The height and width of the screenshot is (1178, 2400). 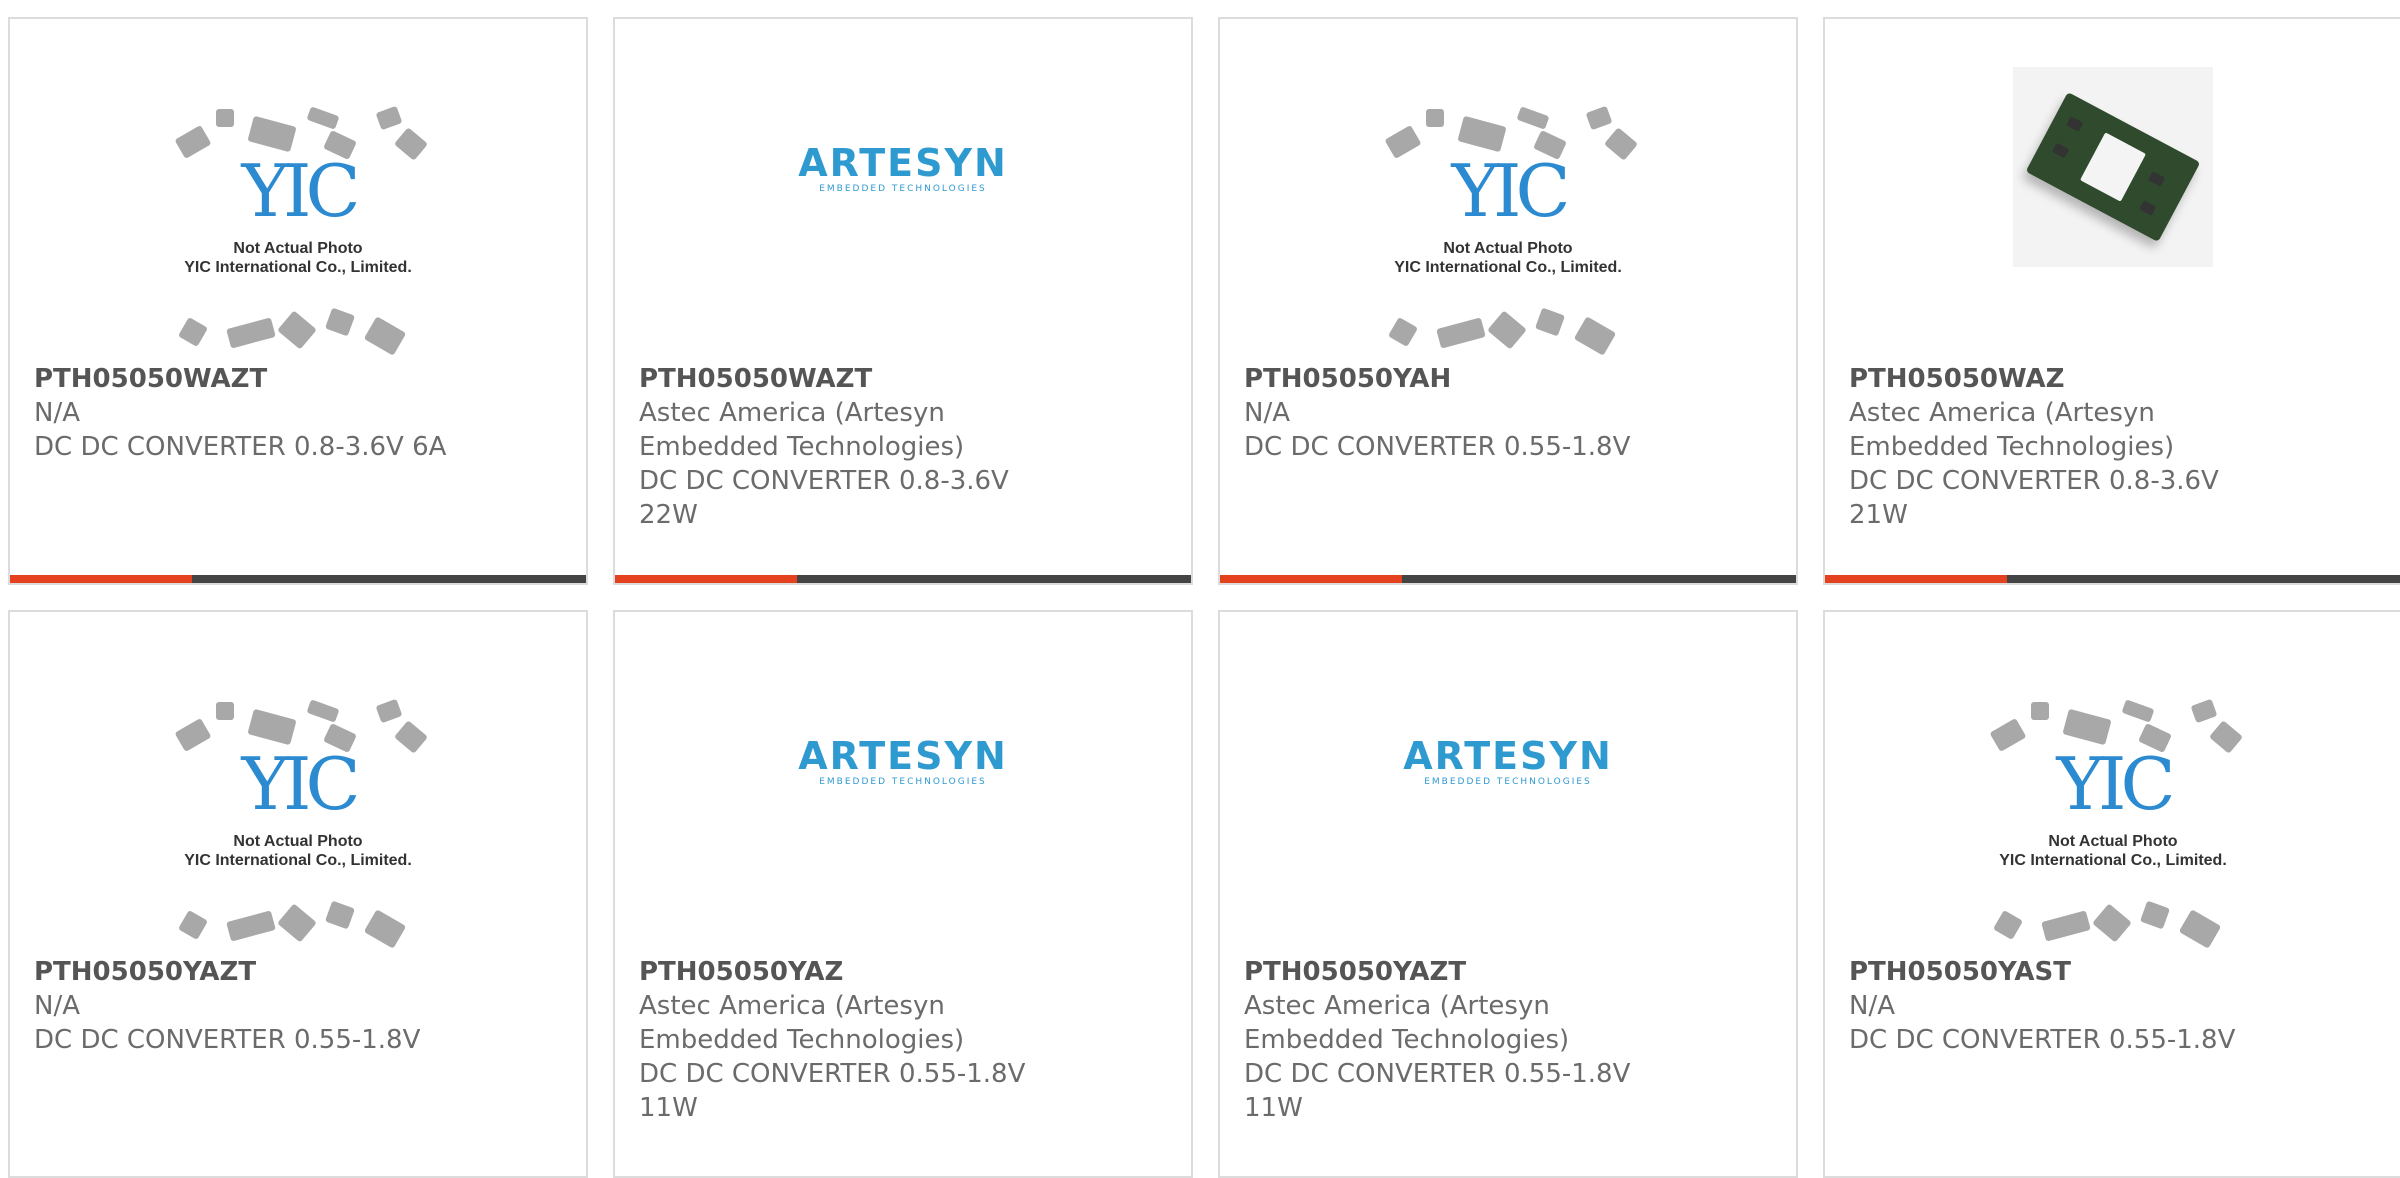 What do you see at coordinates (2115, 972) in the screenshot?
I see `part-number: PTH05050YAST` at bounding box center [2115, 972].